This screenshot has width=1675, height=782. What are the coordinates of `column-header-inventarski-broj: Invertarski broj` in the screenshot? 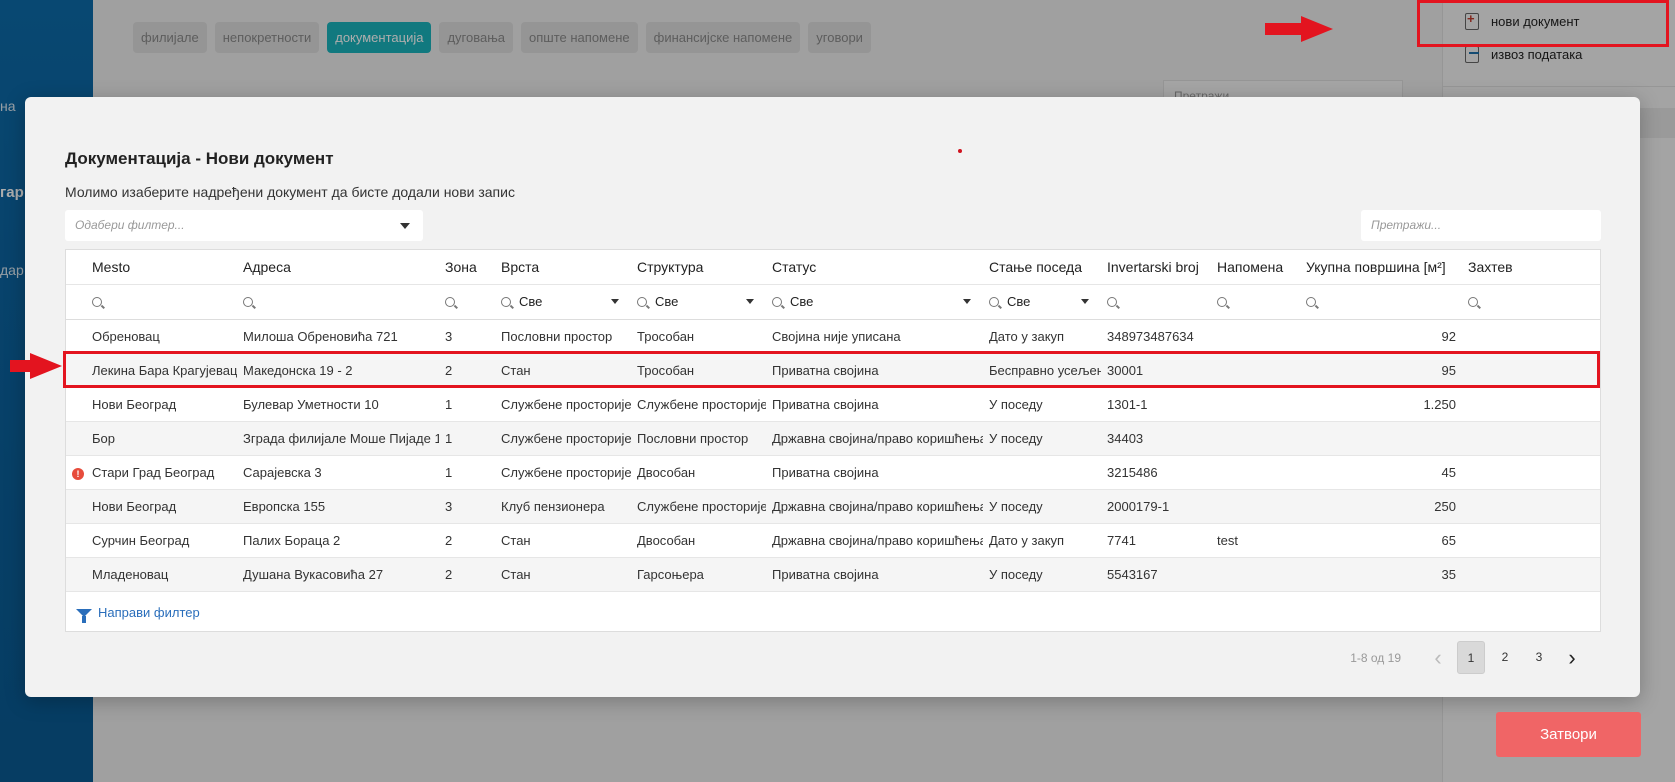 It's located at (1156, 267).